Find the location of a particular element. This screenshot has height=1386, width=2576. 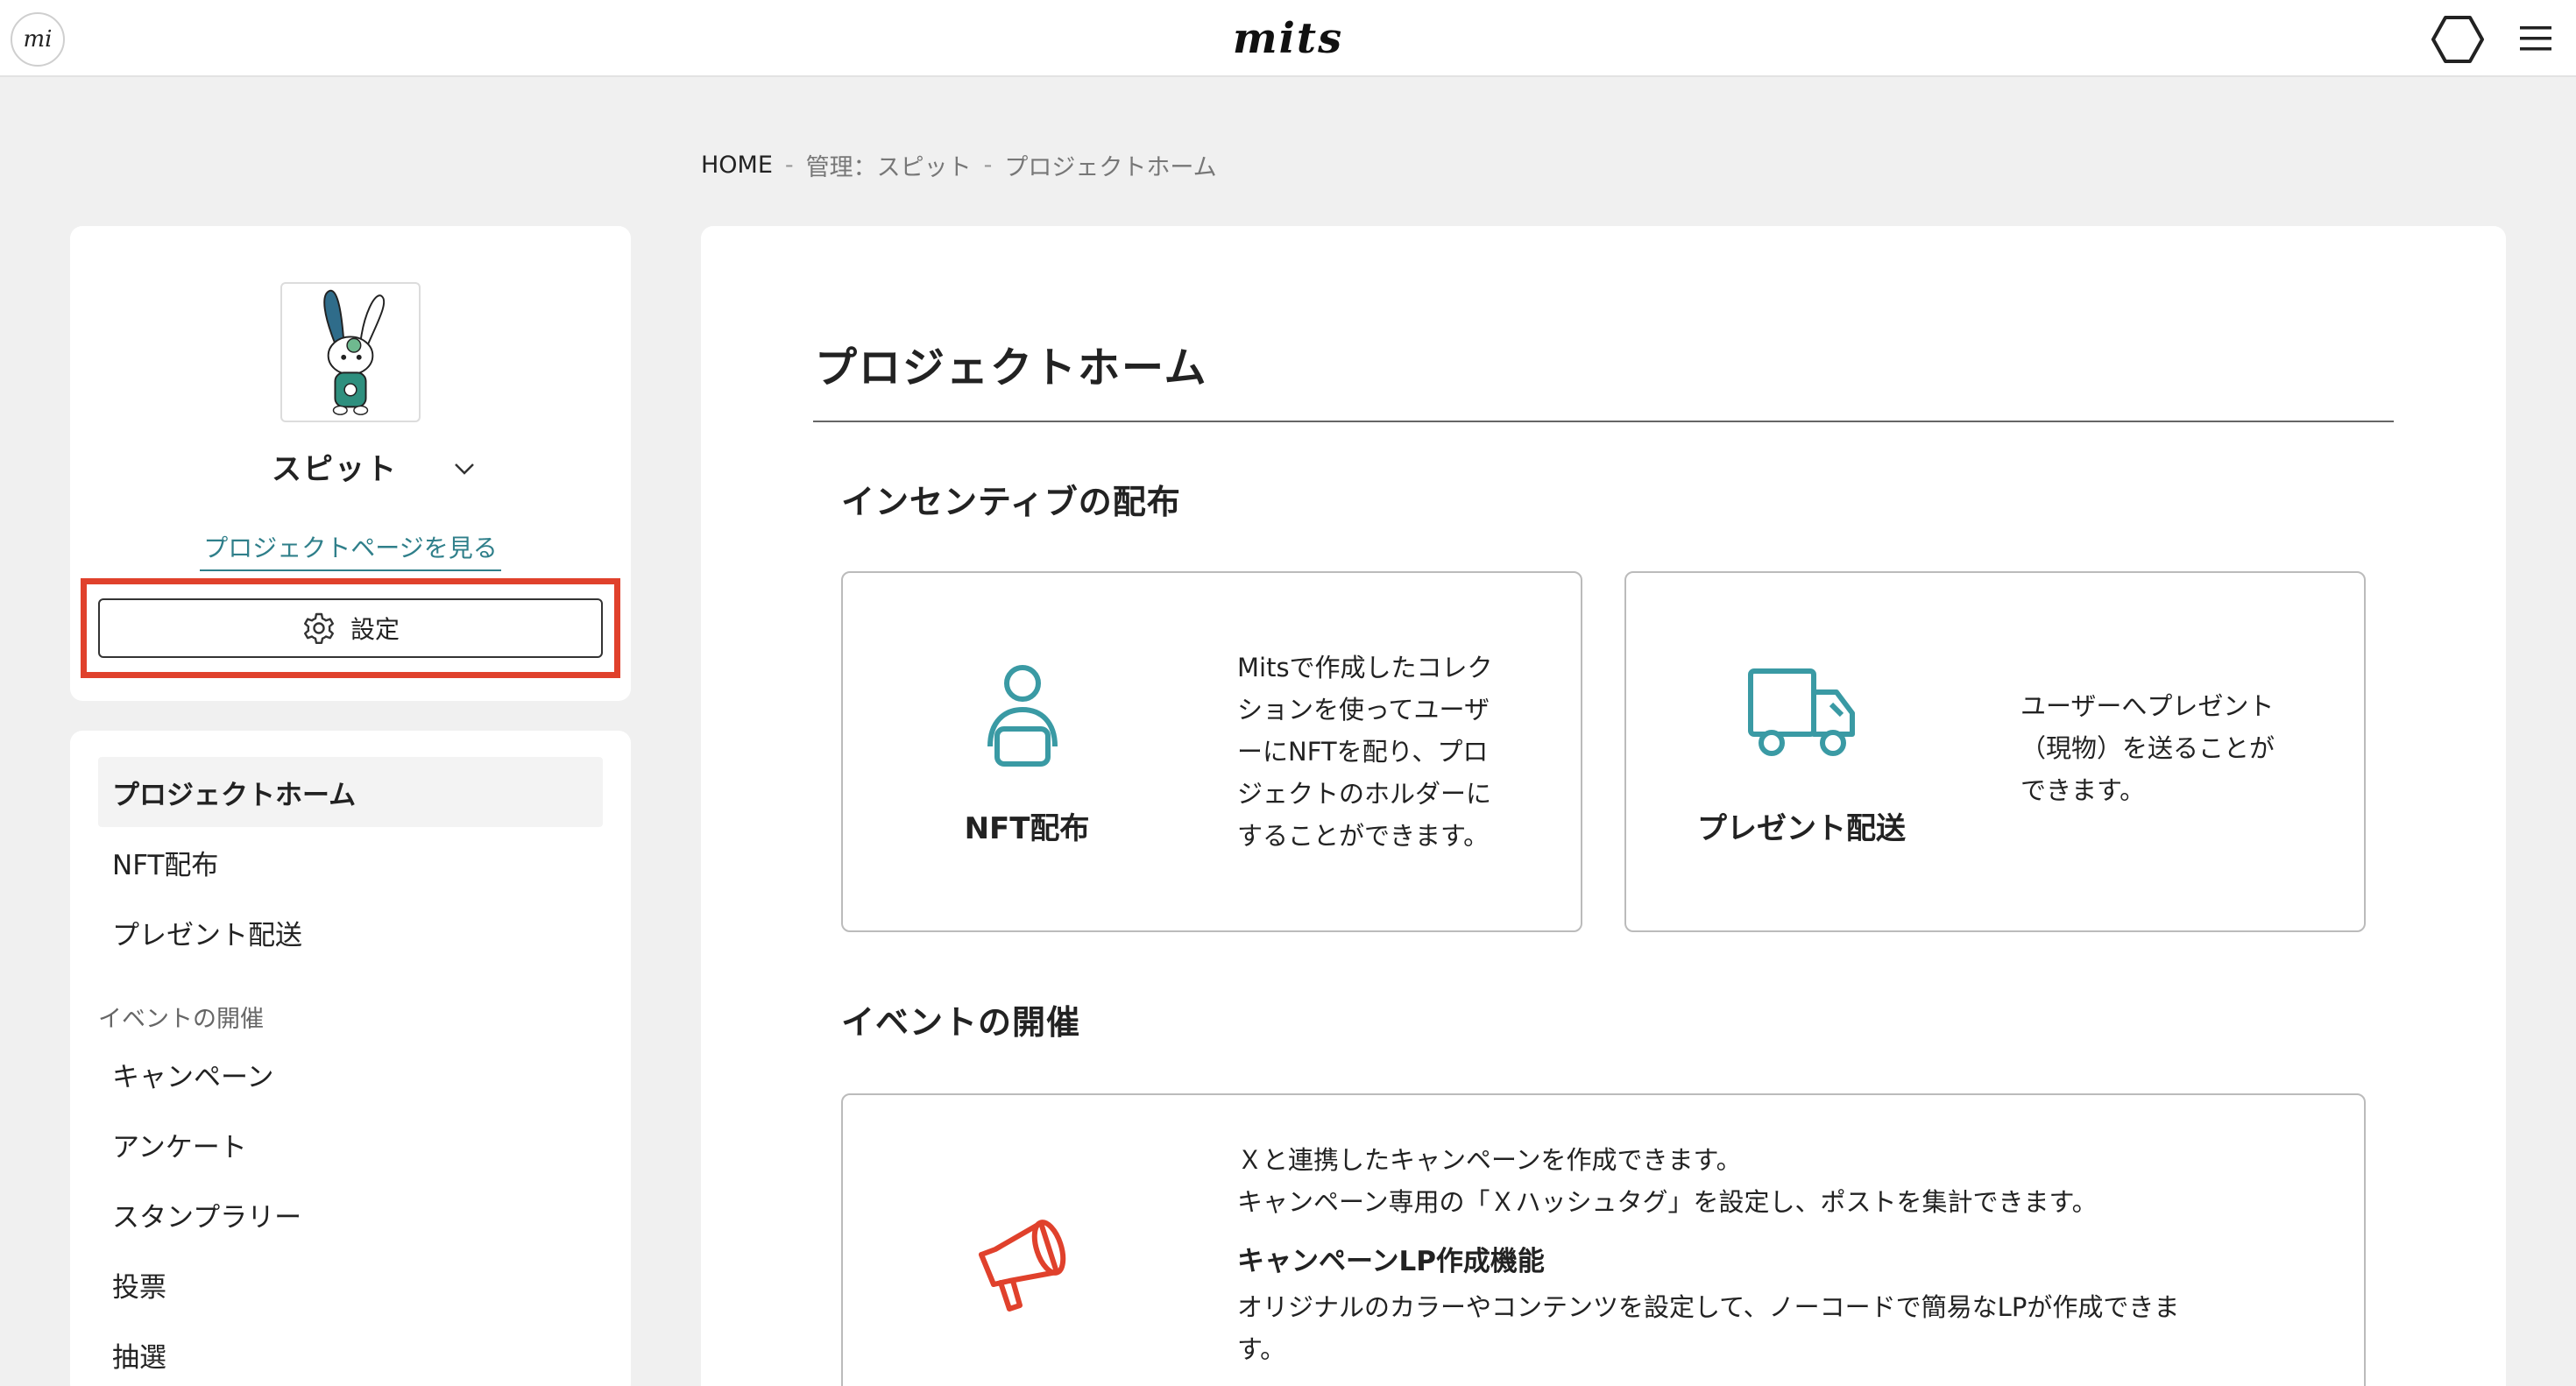

sidebar-item-label: NFT配布 is located at coordinates (165, 865).